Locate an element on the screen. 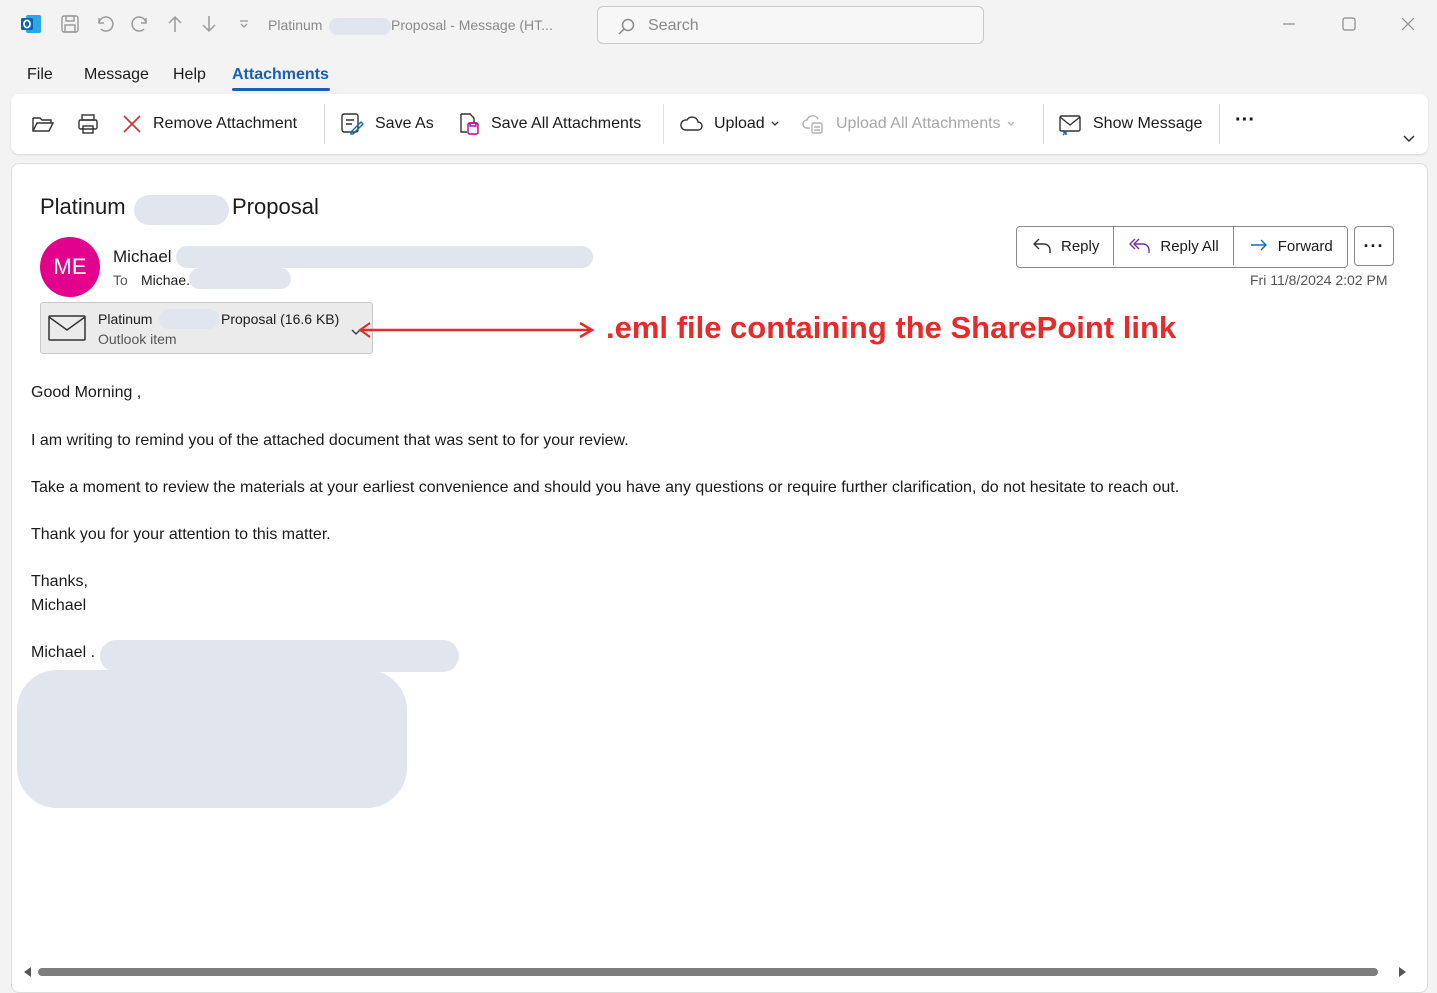 The height and width of the screenshot is (993, 1437). next-item-icon is located at coordinates (209, 24).